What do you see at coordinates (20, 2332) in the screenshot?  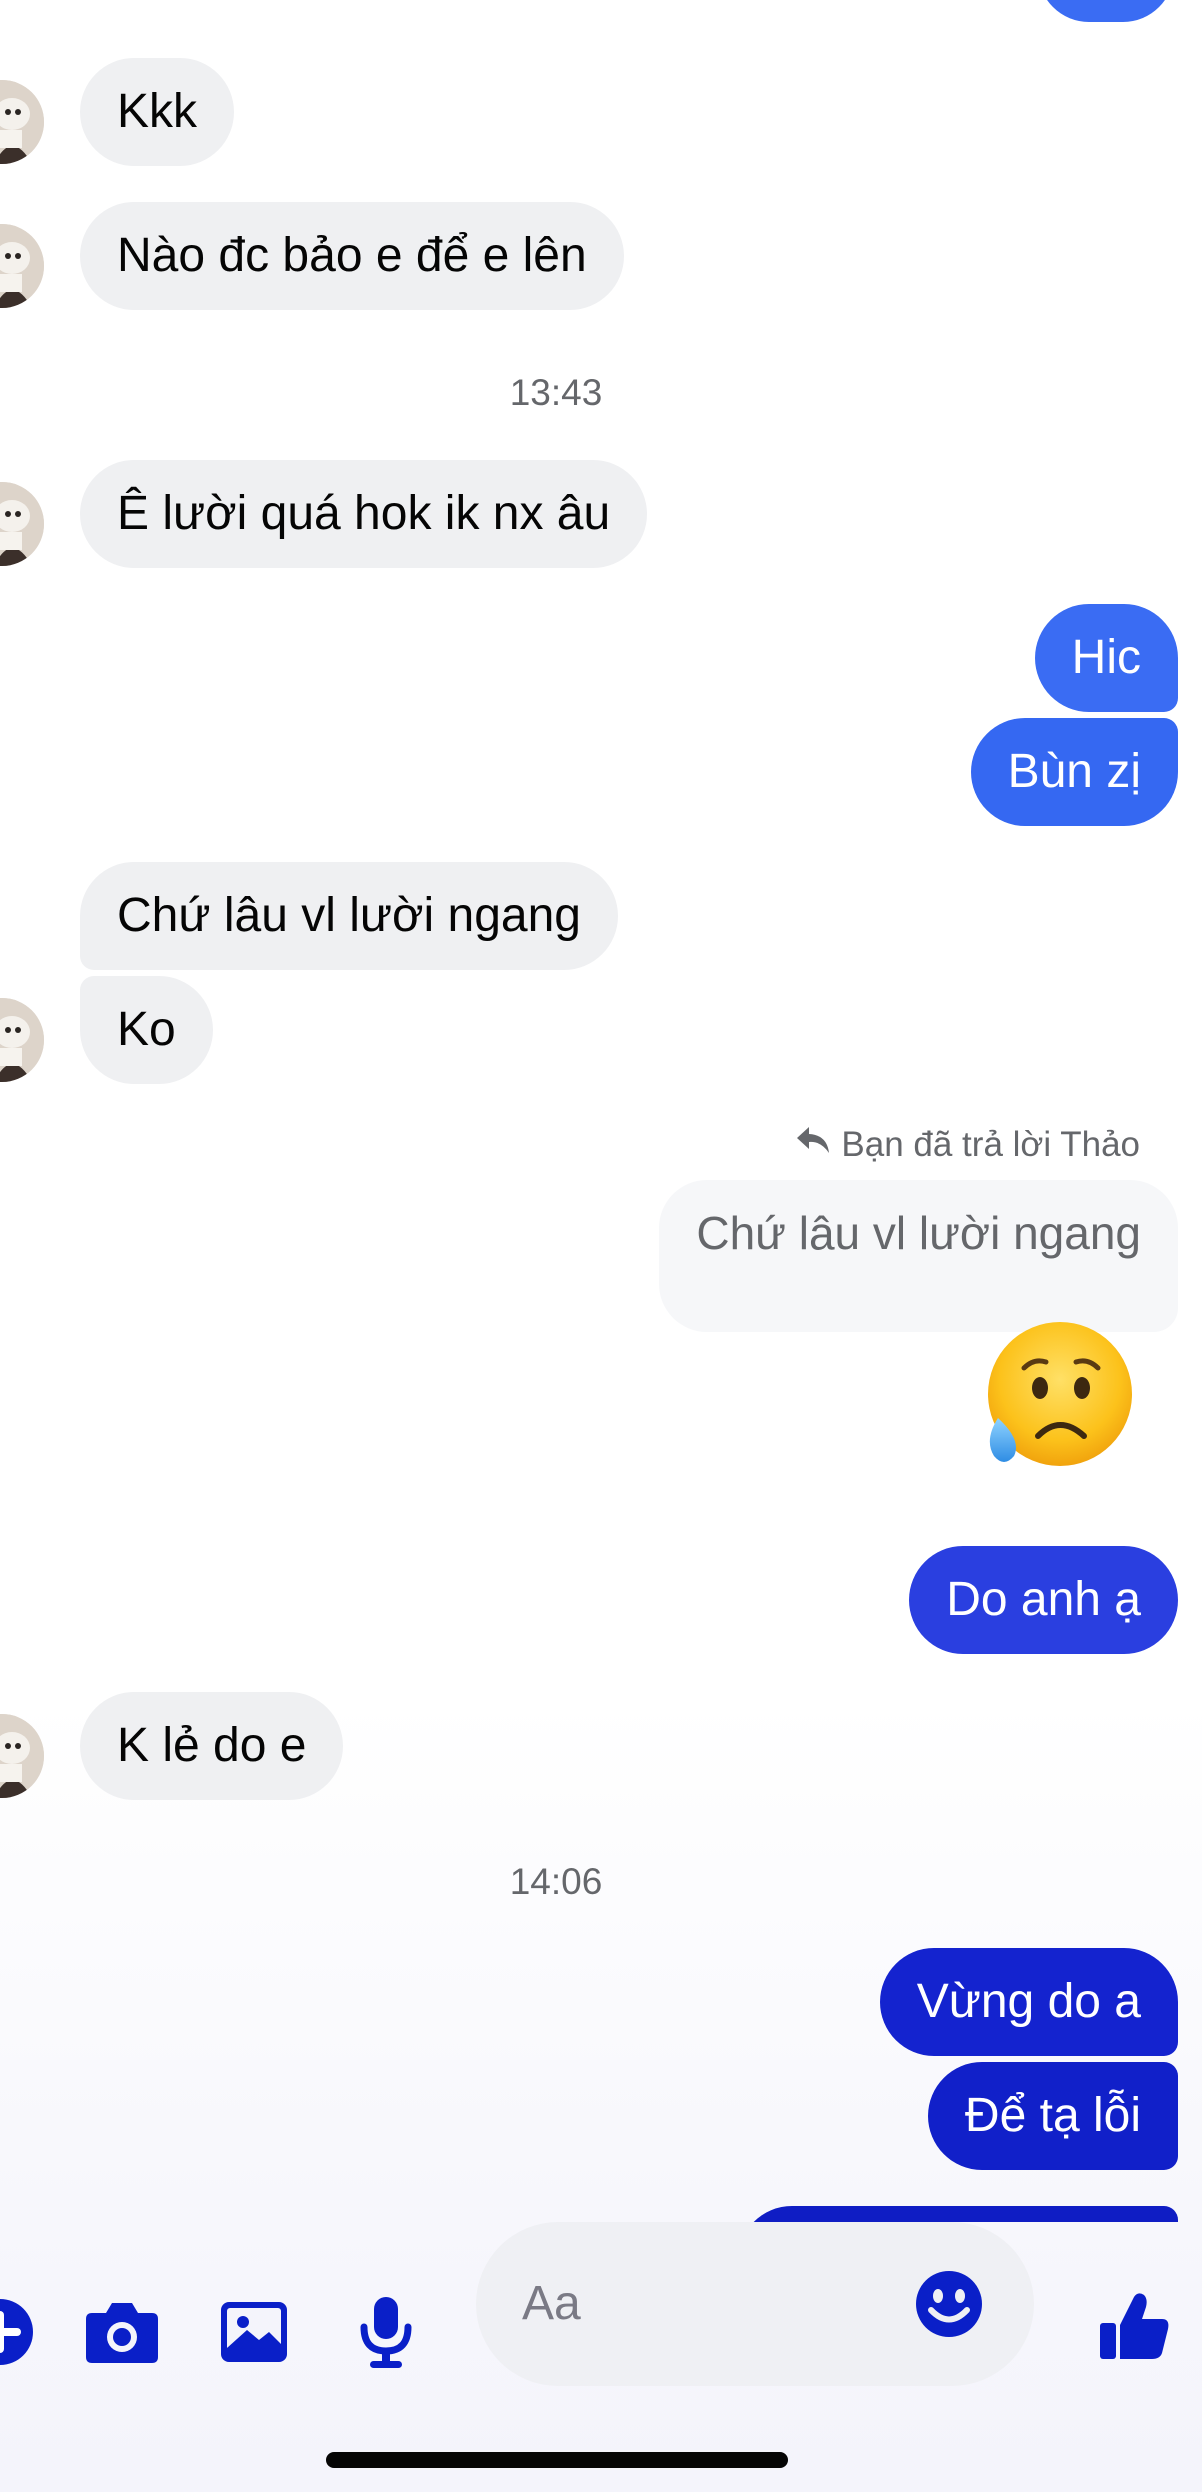 I see `plus-icon` at bounding box center [20, 2332].